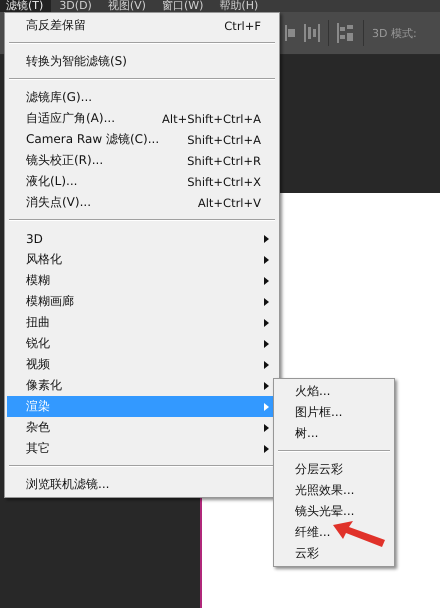 The width and height of the screenshot is (440, 608). What do you see at coordinates (142, 343) in the screenshot?
I see `menu-item: 锐化` at bounding box center [142, 343].